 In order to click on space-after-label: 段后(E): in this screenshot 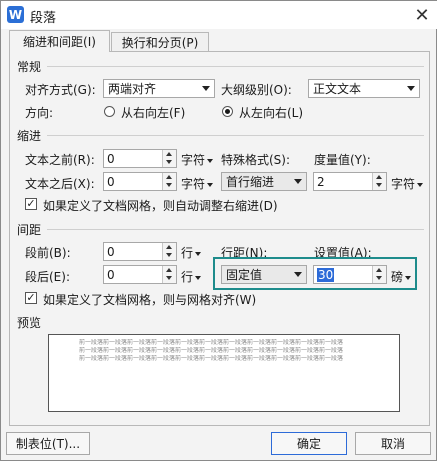, I will do `click(47, 277)`.